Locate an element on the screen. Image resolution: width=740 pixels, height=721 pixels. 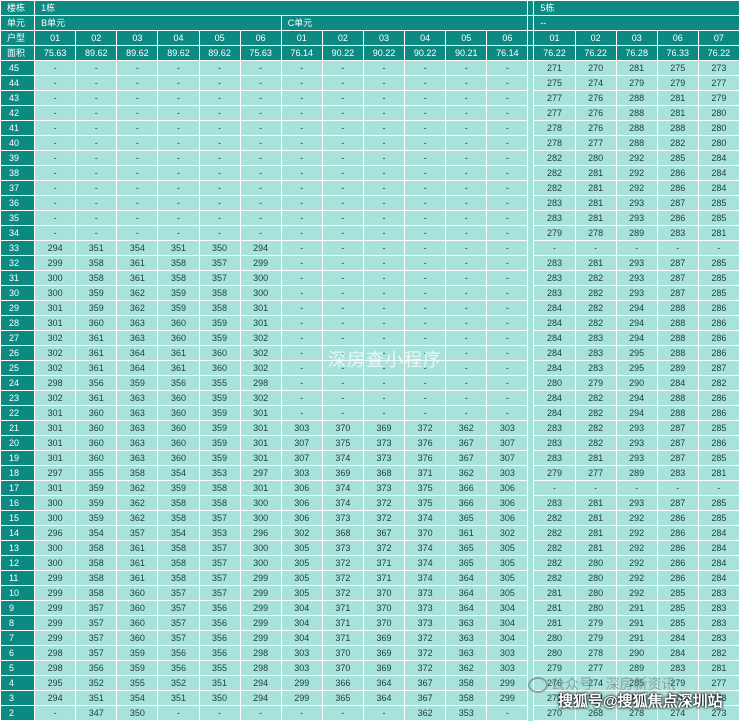
price-cell: 281 is located at coordinates (718, 233).